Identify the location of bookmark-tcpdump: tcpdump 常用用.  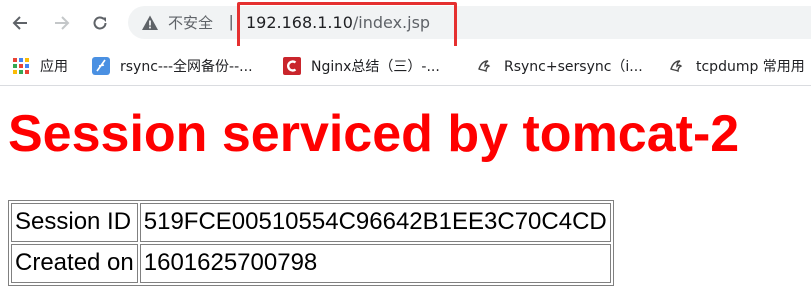
(736, 66).